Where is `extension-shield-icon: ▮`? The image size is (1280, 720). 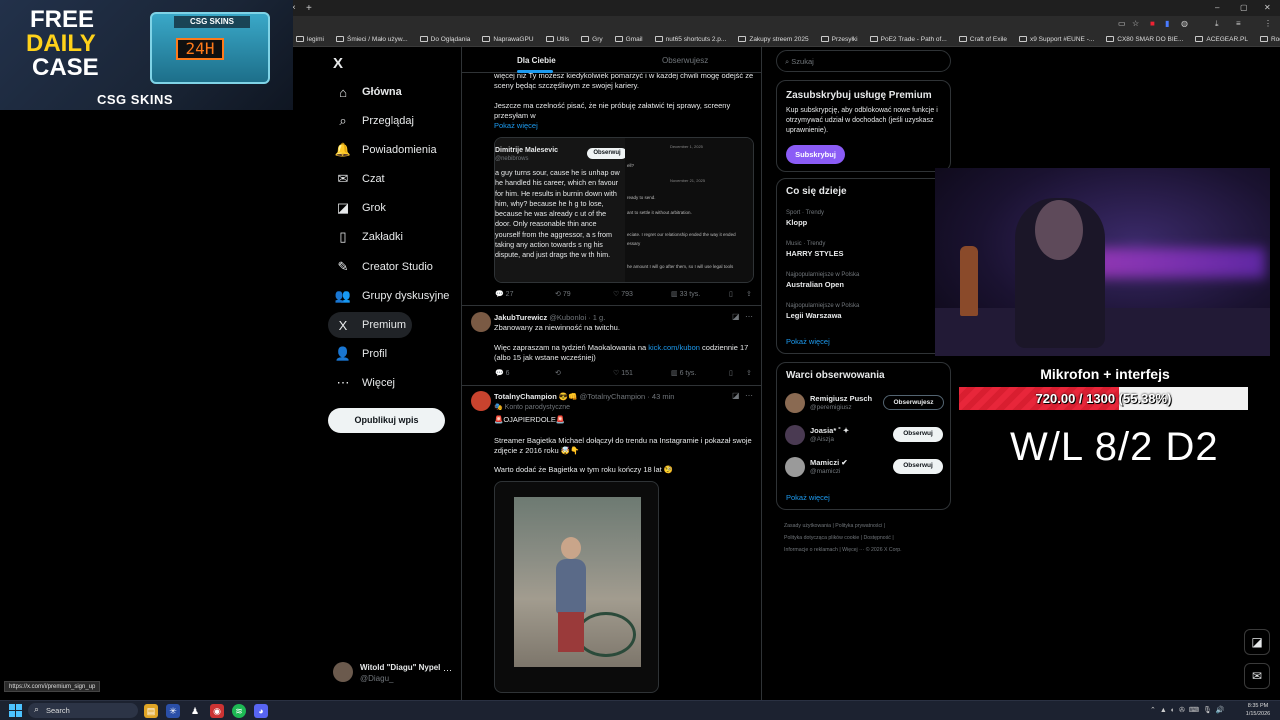 extension-shield-icon: ▮ is located at coordinates (1167, 23).